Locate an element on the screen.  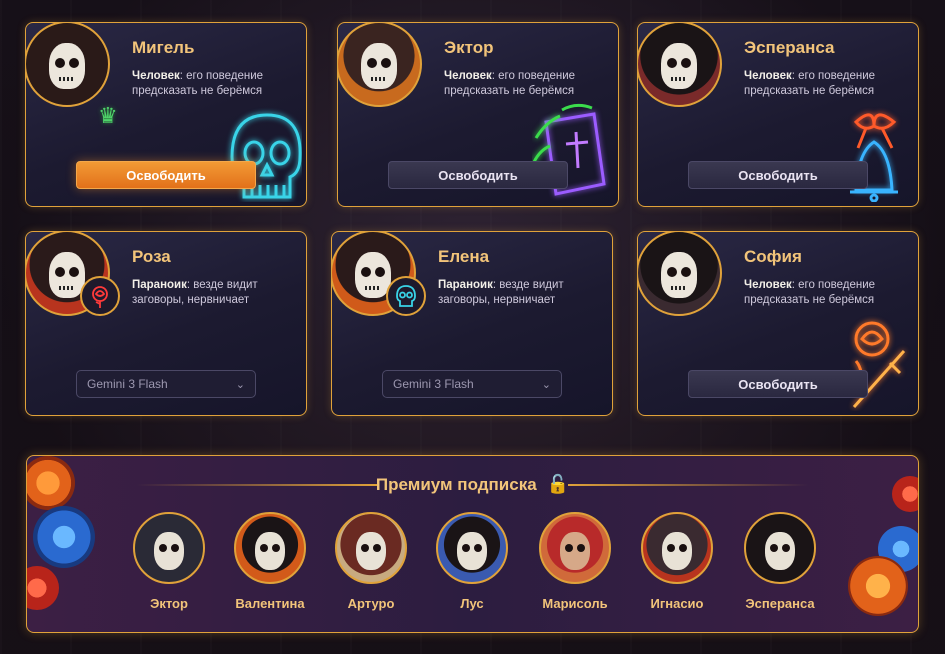
character-name: Артуро is located at coordinates (371, 603).